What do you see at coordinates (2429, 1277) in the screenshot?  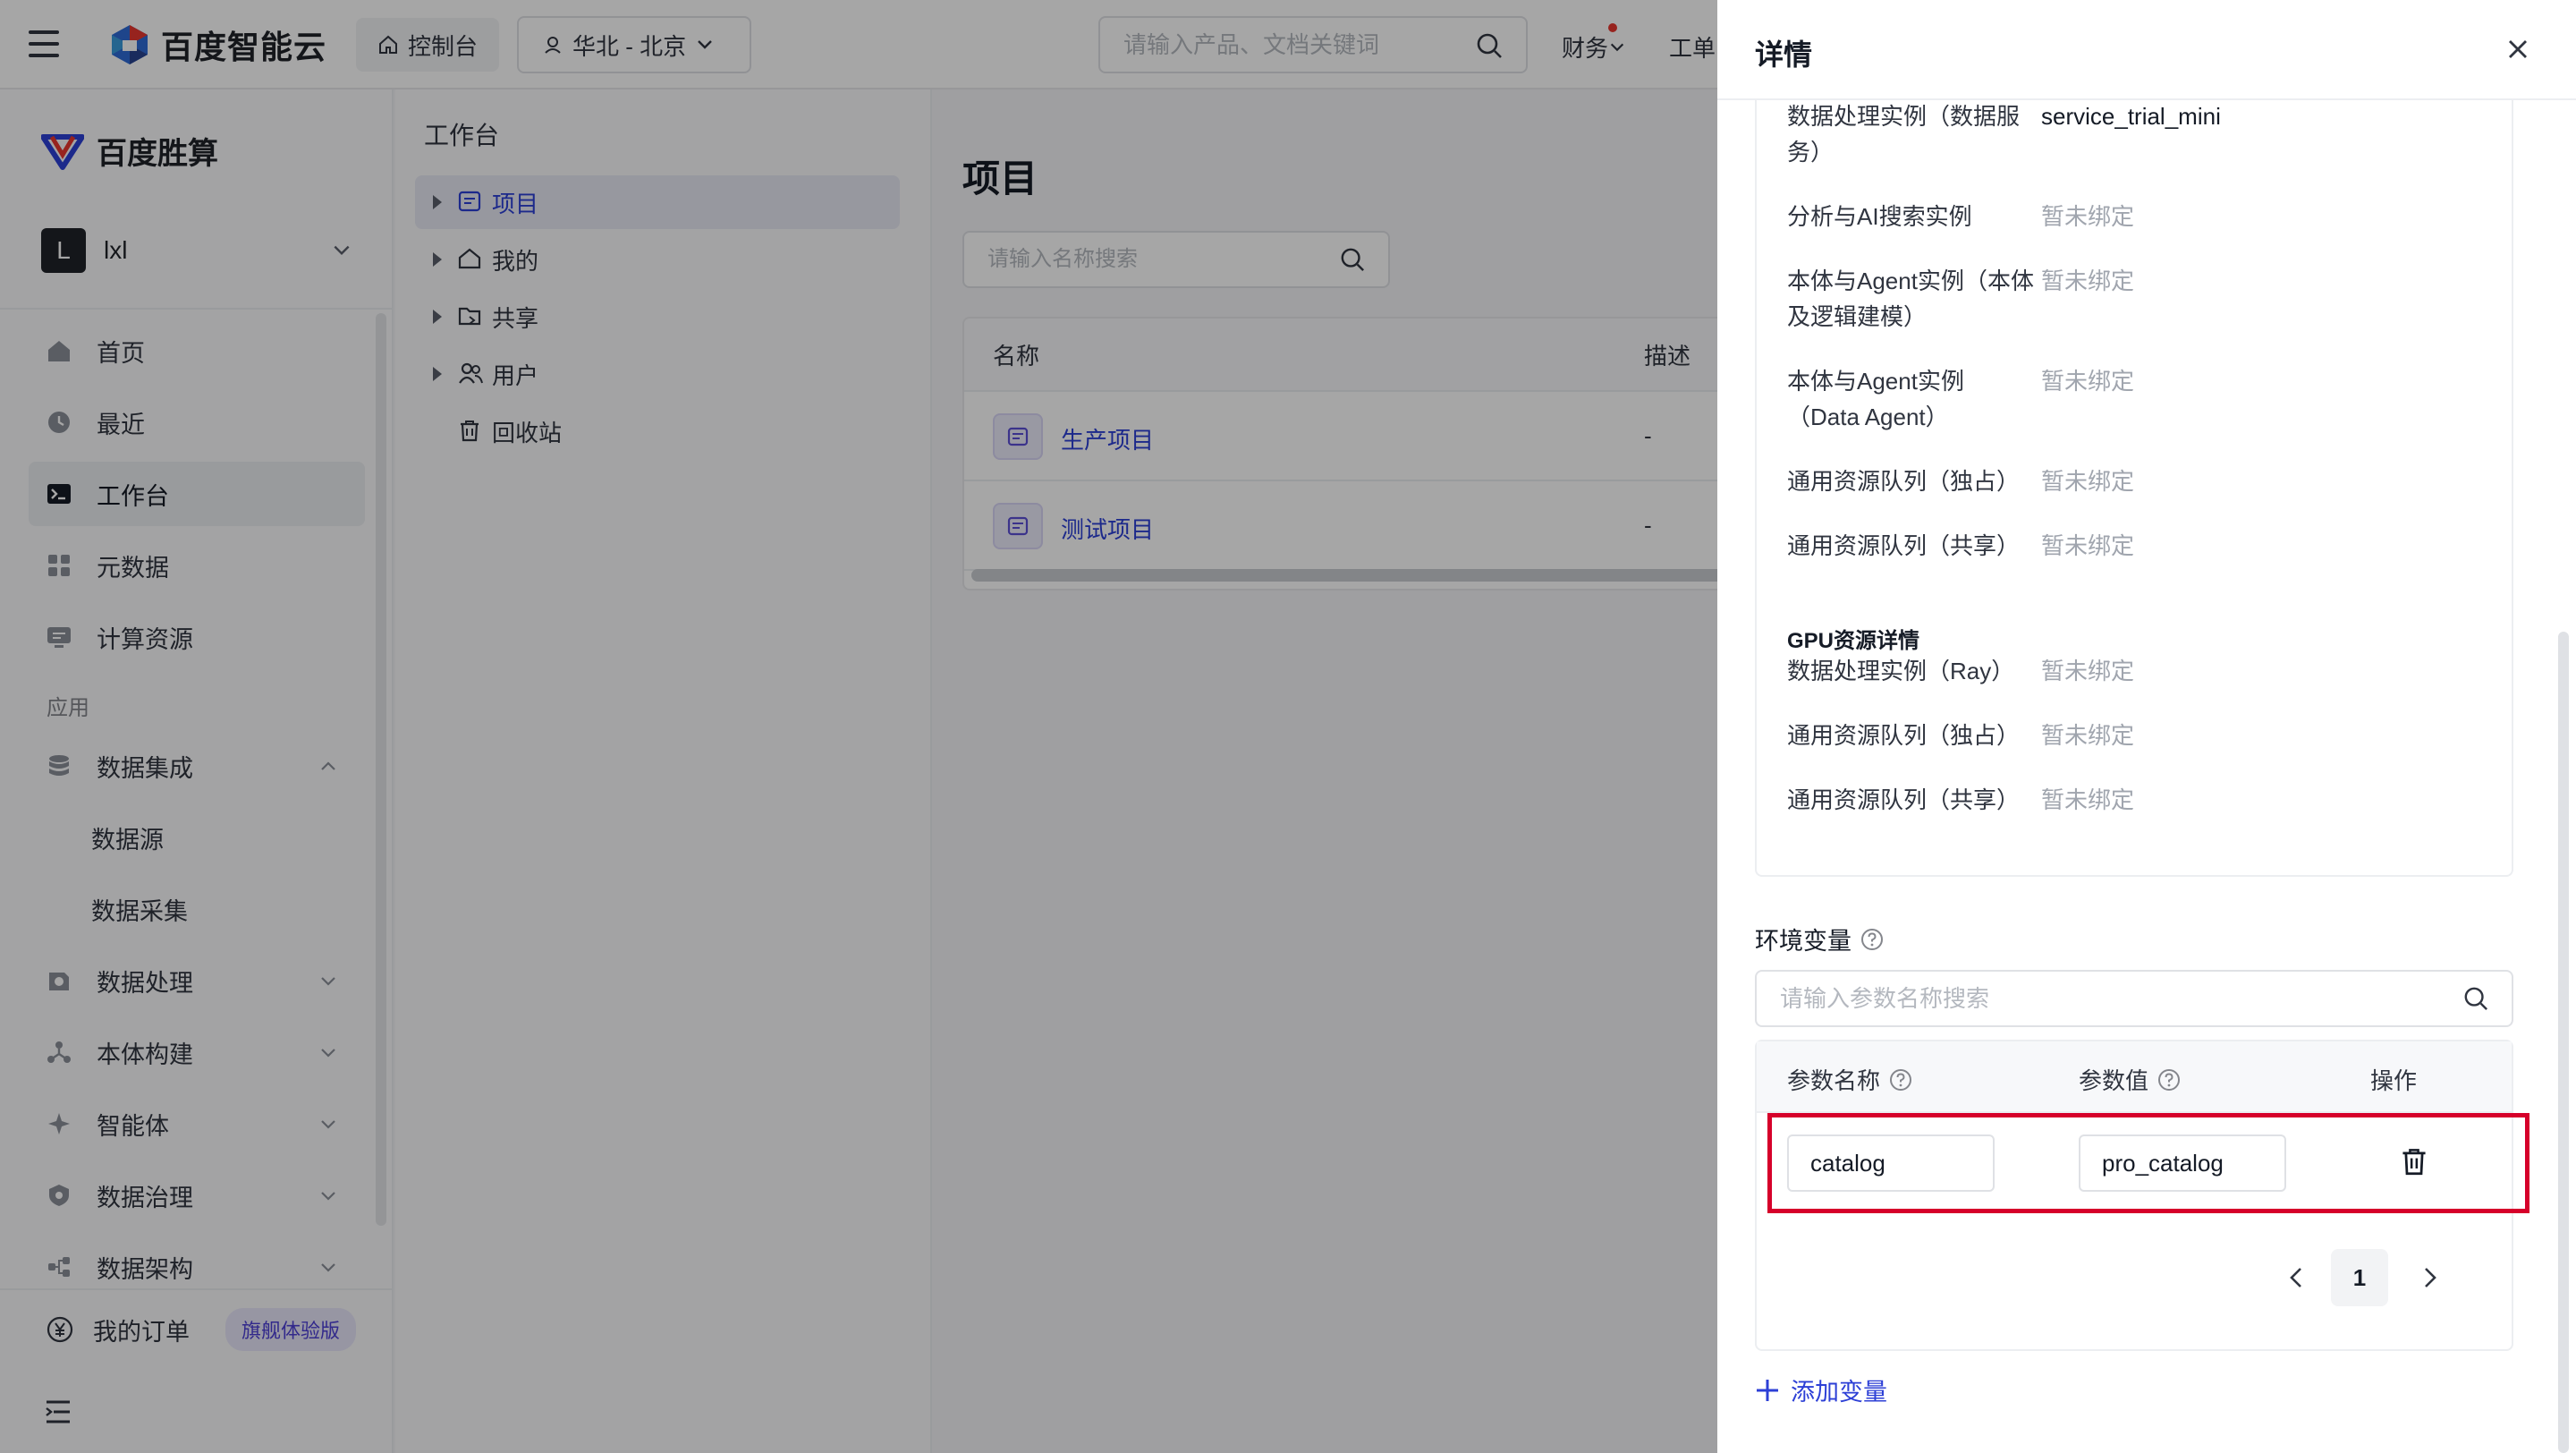 I see `chevron-right-icon` at bounding box center [2429, 1277].